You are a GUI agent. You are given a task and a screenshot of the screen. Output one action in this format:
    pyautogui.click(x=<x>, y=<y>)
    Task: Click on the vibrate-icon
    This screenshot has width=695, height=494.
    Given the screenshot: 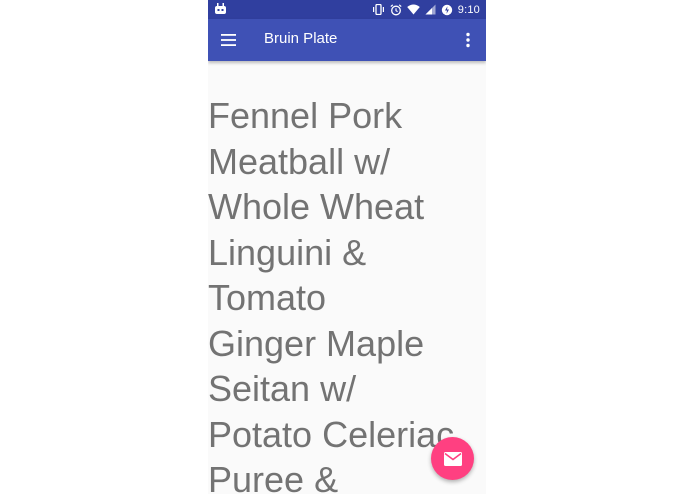 What is the action you would take?
    pyautogui.click(x=378, y=9)
    